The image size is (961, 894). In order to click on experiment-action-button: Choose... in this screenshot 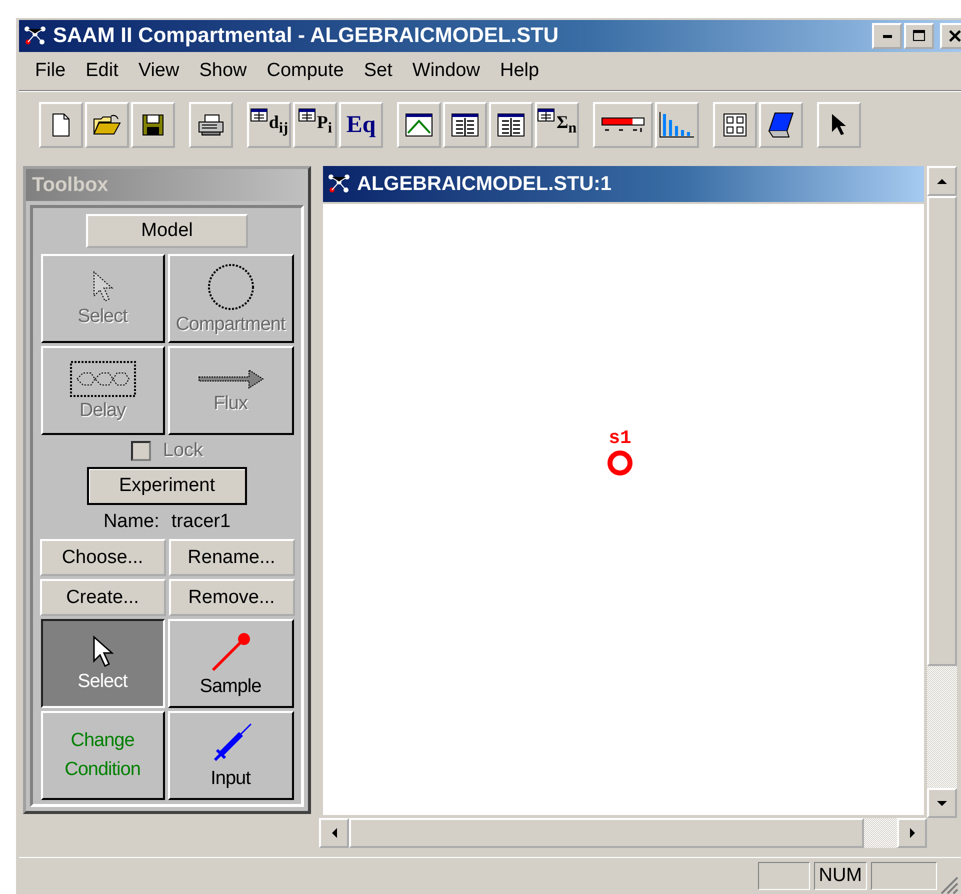, I will do `click(103, 557)`.